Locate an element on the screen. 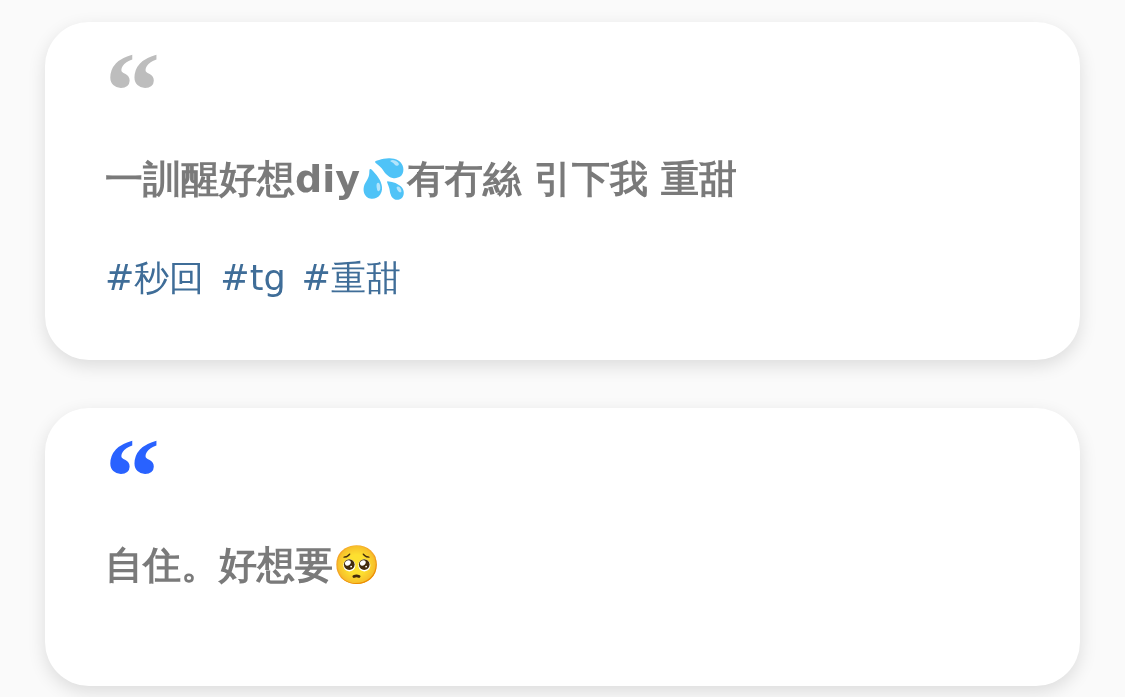 This screenshot has height=697, width=1125. hashtag-link: #tg is located at coordinates (253, 278).